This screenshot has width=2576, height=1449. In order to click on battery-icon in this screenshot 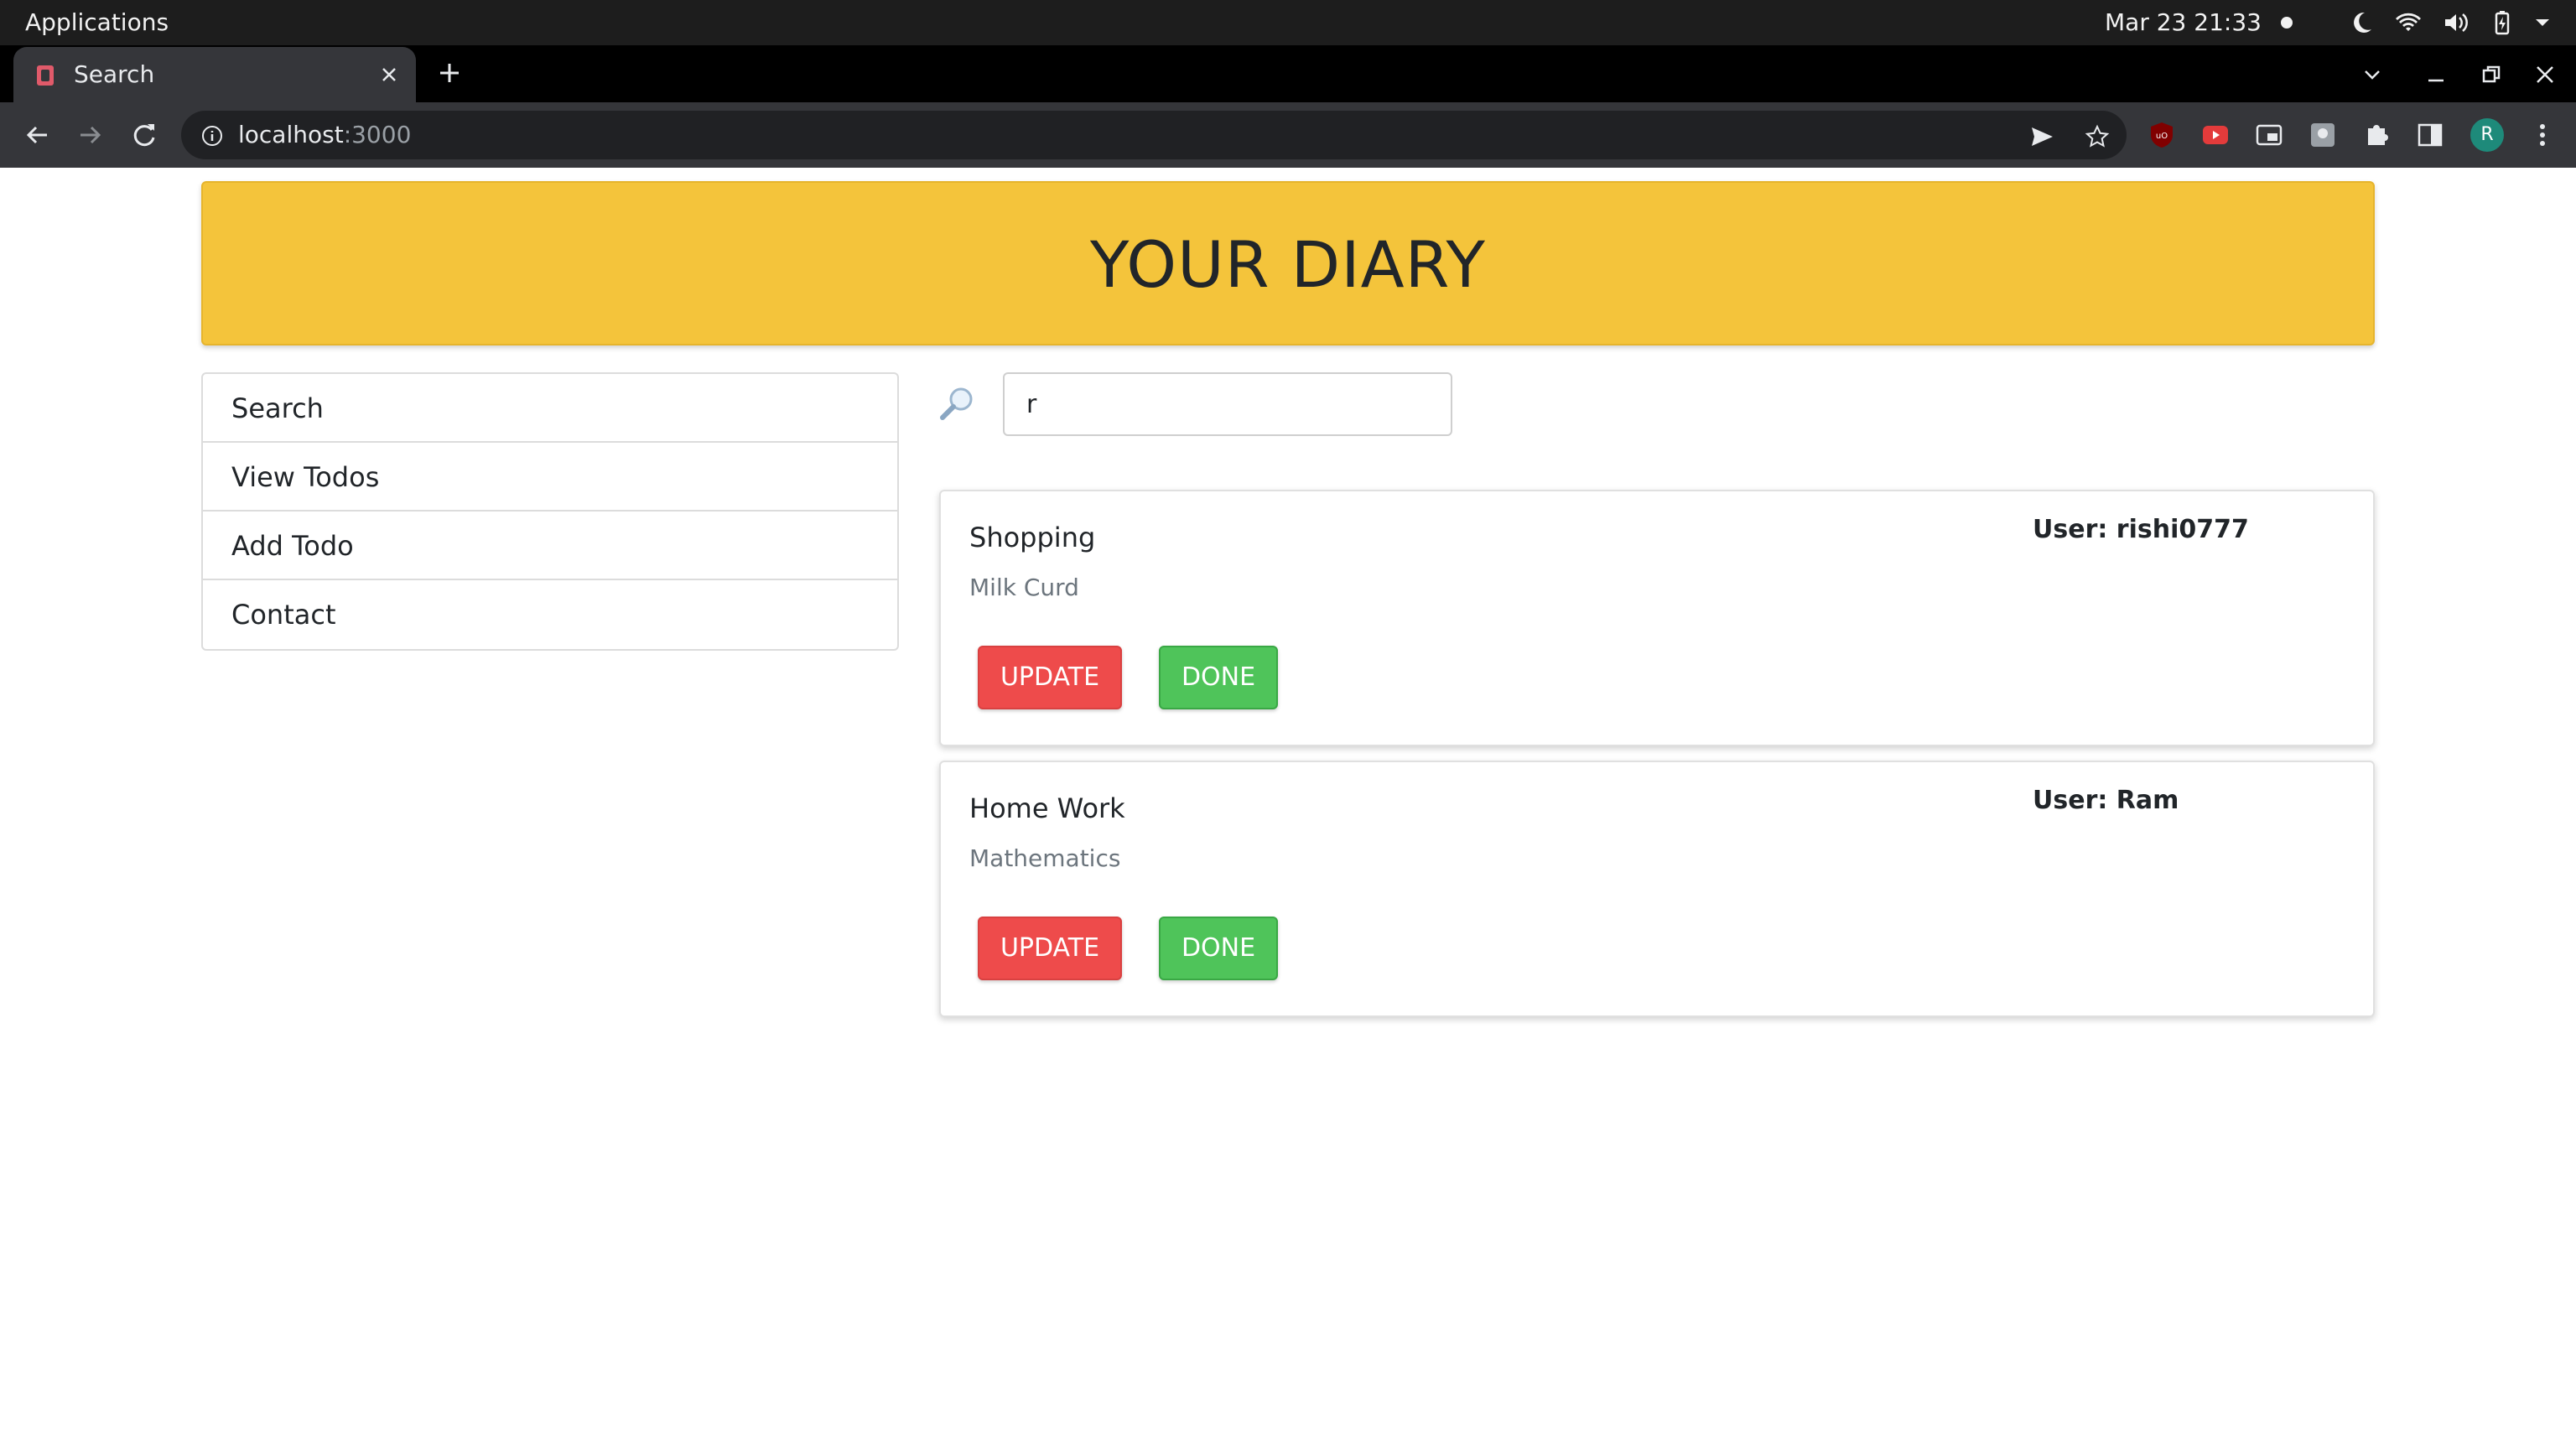, I will do `click(2502, 22)`.